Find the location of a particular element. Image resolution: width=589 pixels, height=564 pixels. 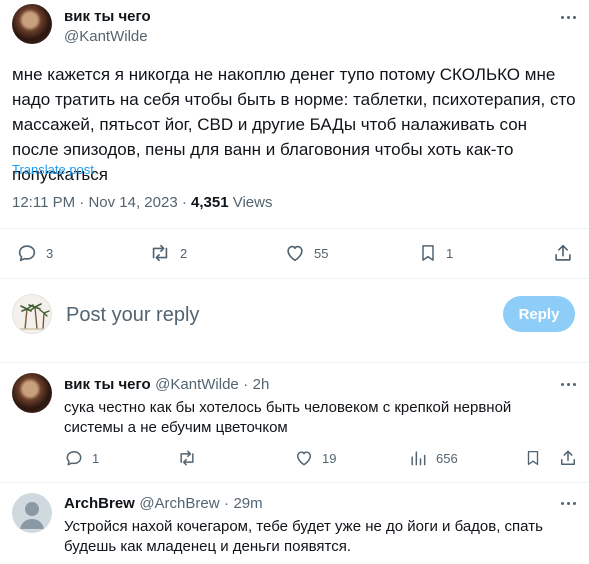

reply-header: вик ты чего @KantWilde · 2h is located at coordinates (166, 385).